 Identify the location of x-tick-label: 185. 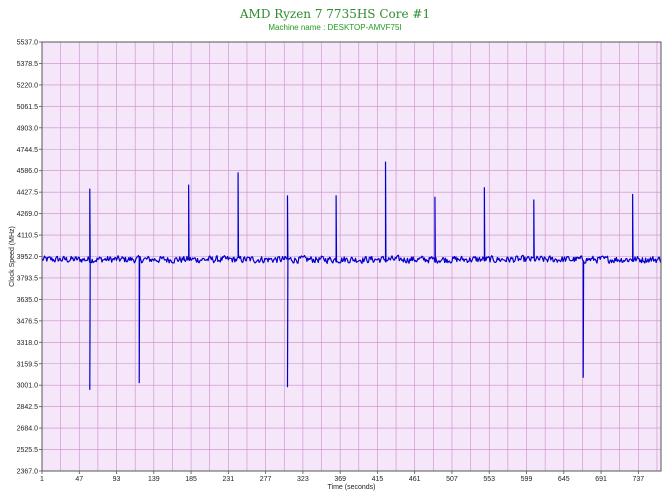
(191, 479).